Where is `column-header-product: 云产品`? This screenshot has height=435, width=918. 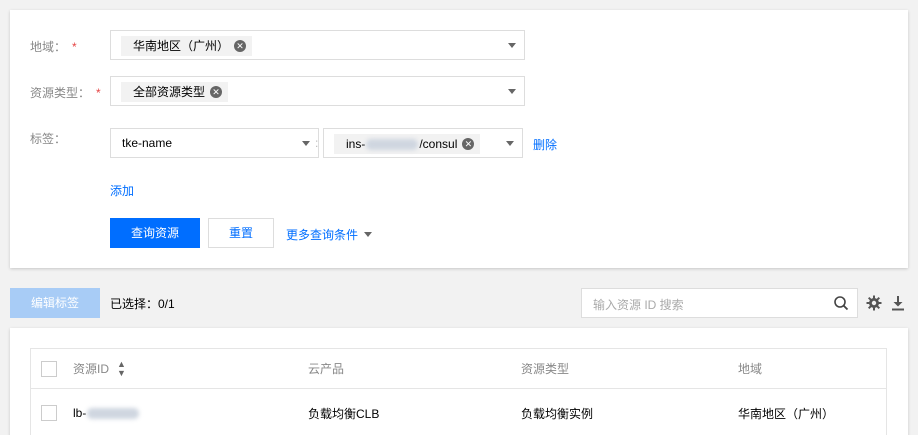 column-header-product: 云产品 is located at coordinates (326, 369).